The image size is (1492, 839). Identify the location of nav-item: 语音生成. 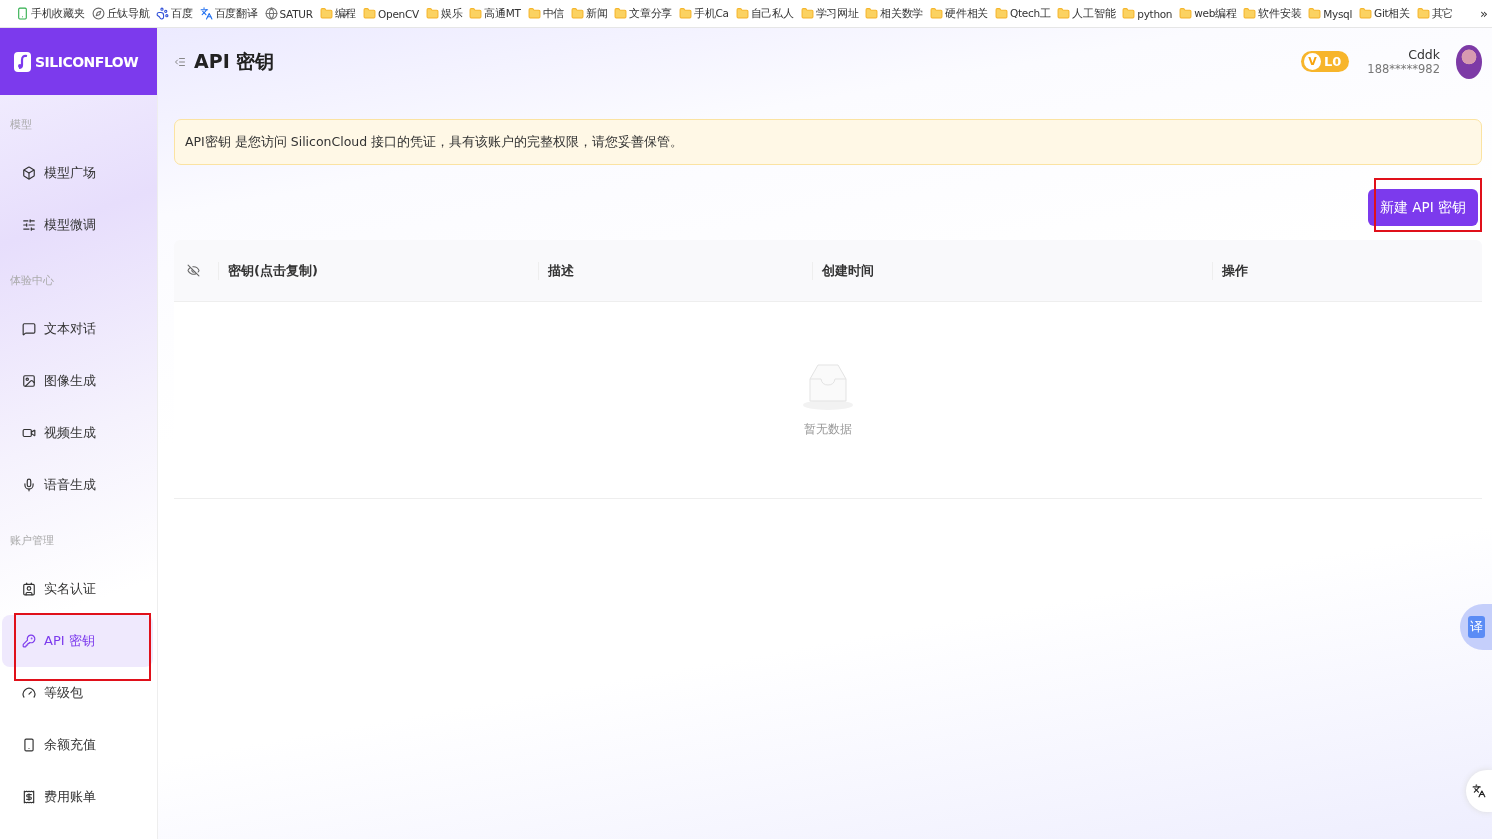
(77, 485).